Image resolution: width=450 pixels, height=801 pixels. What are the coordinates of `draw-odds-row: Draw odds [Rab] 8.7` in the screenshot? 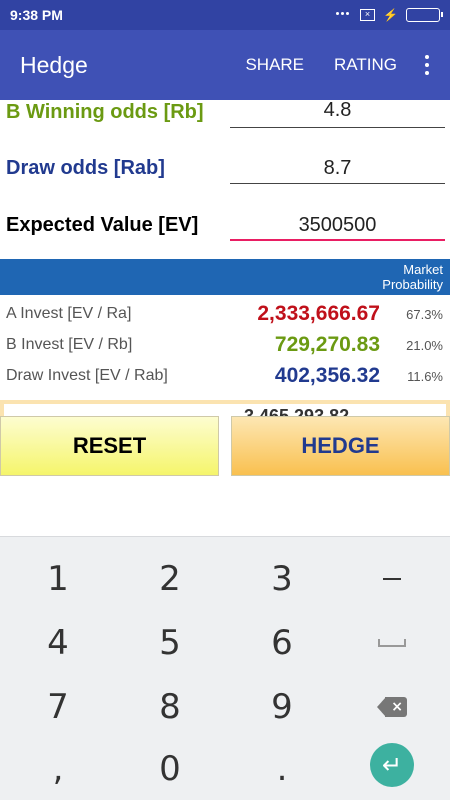 It's located at (225, 168).